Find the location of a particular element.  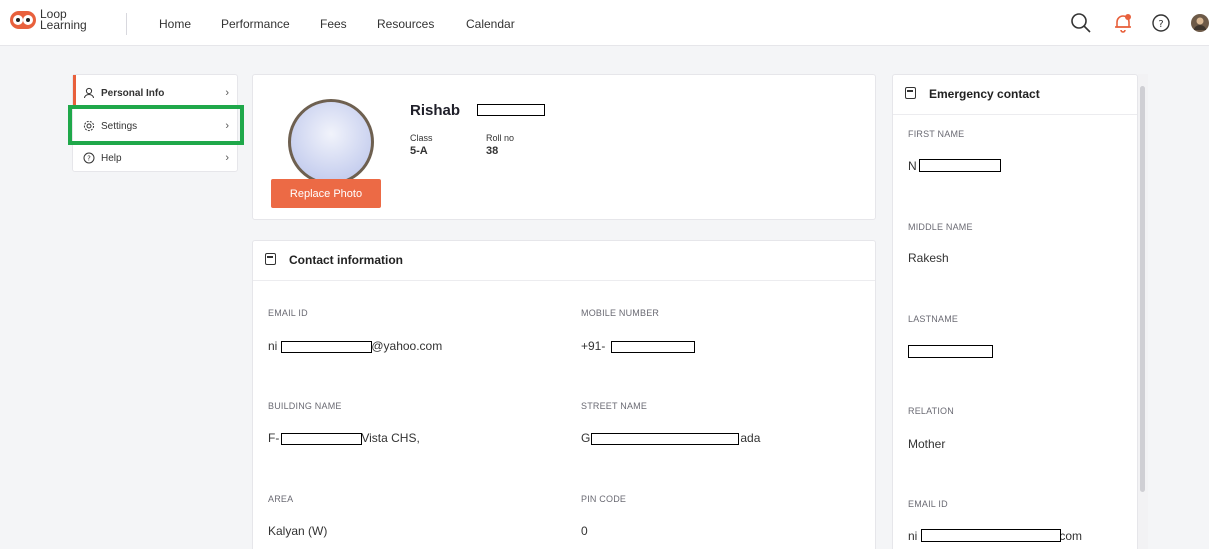

middle-name-label: MIDDLE NAME is located at coordinates (940, 227).